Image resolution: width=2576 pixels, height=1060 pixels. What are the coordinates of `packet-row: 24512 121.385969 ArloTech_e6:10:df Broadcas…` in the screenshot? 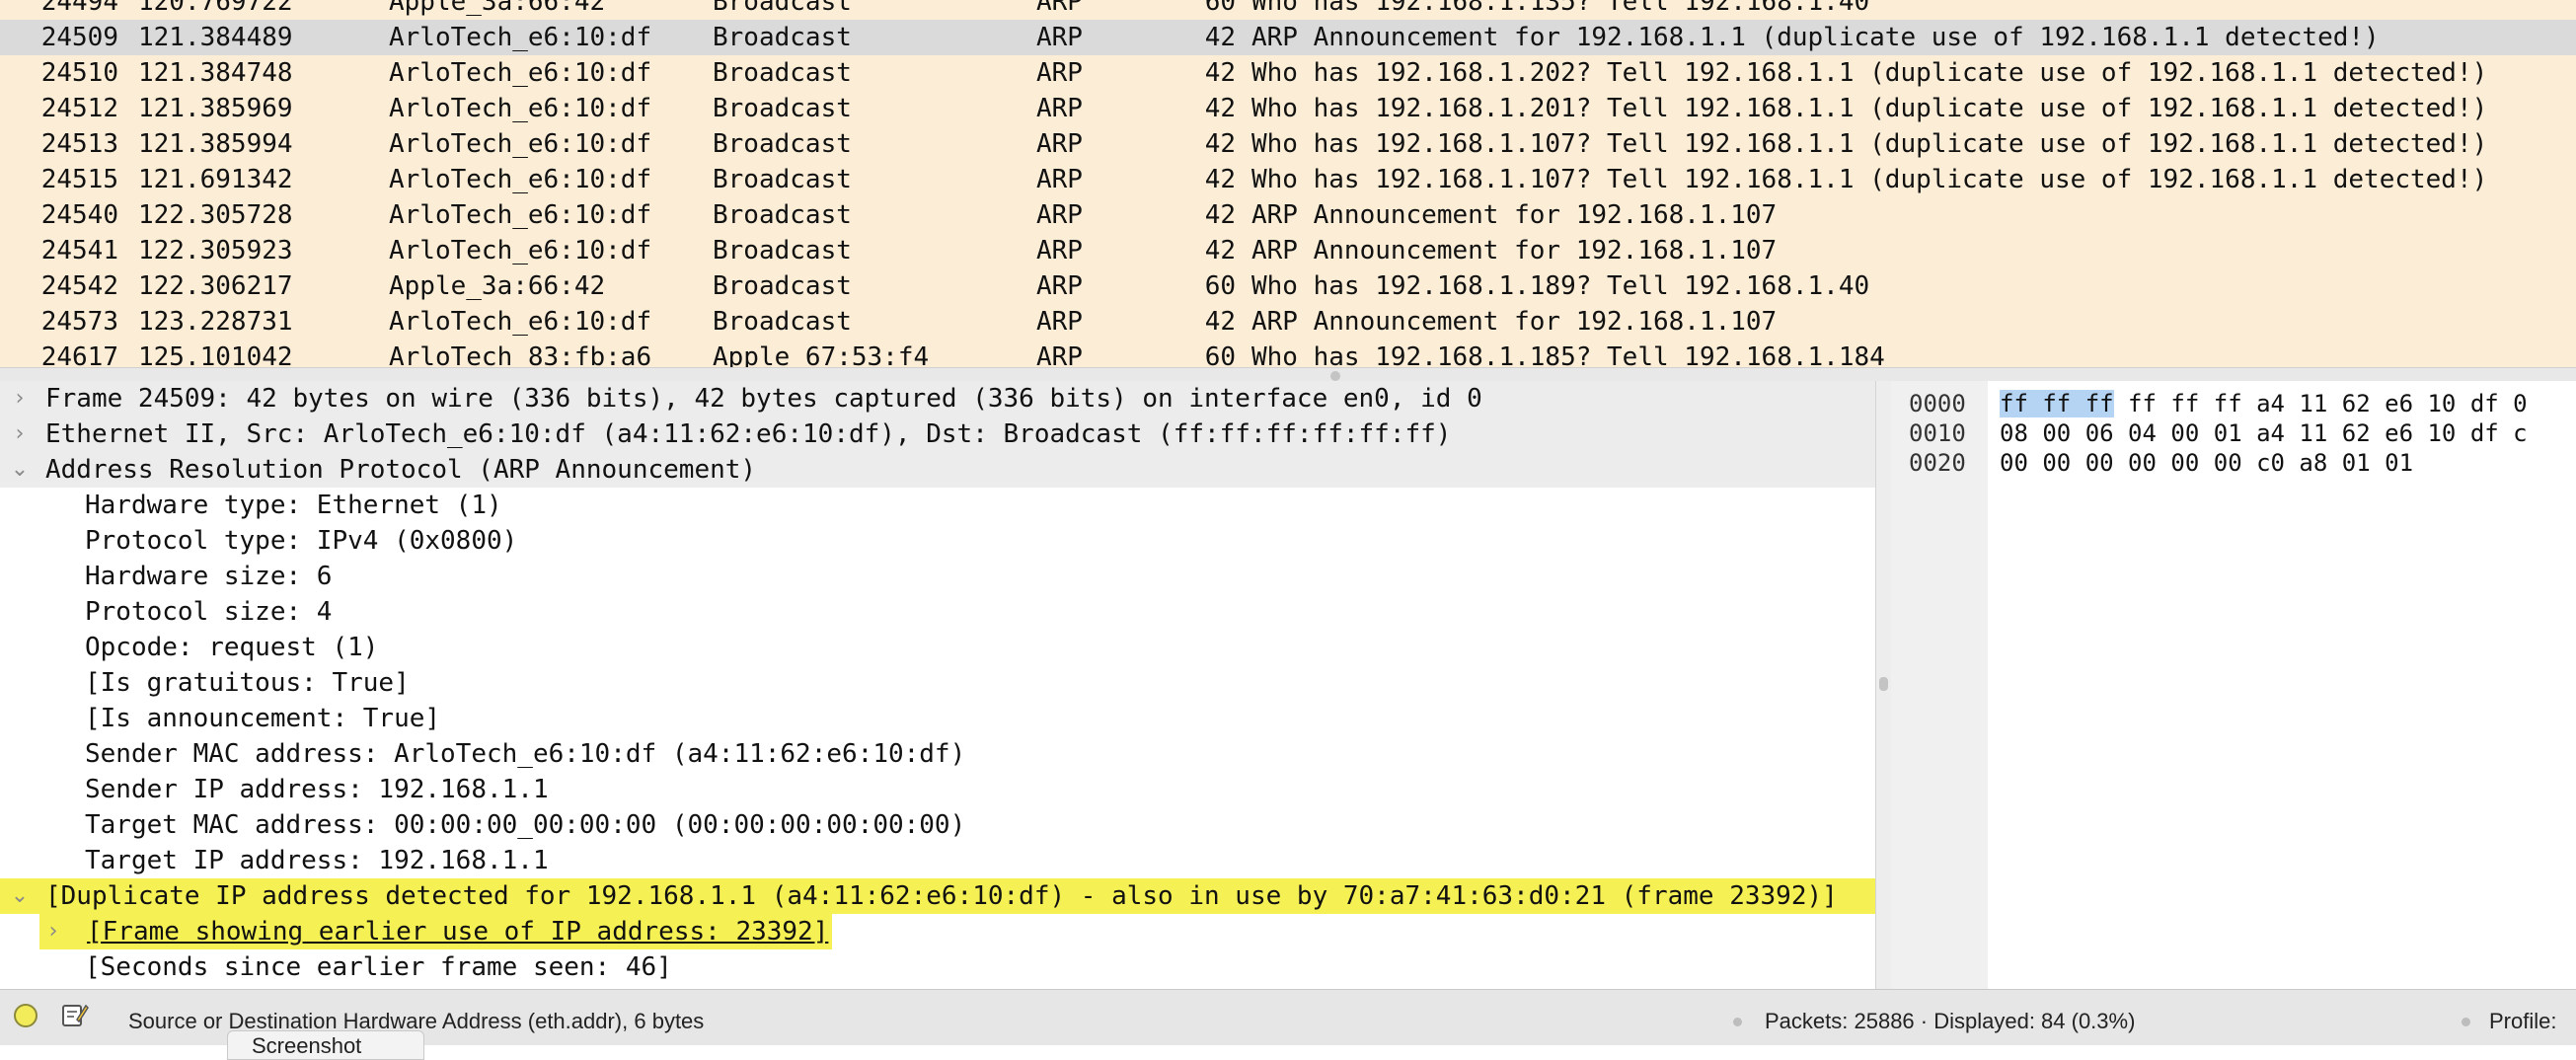 It's located at (1288, 109).